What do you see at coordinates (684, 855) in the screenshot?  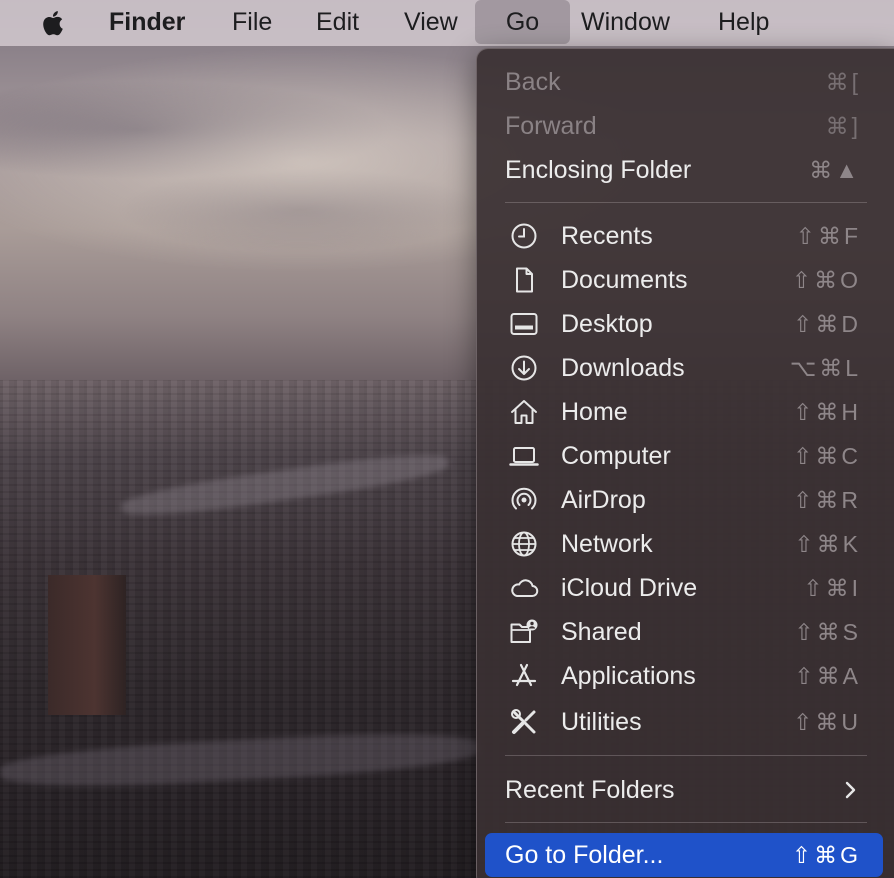 I see `menu-item-go-to-folder: Go to Folder... ⇧⌘G` at bounding box center [684, 855].